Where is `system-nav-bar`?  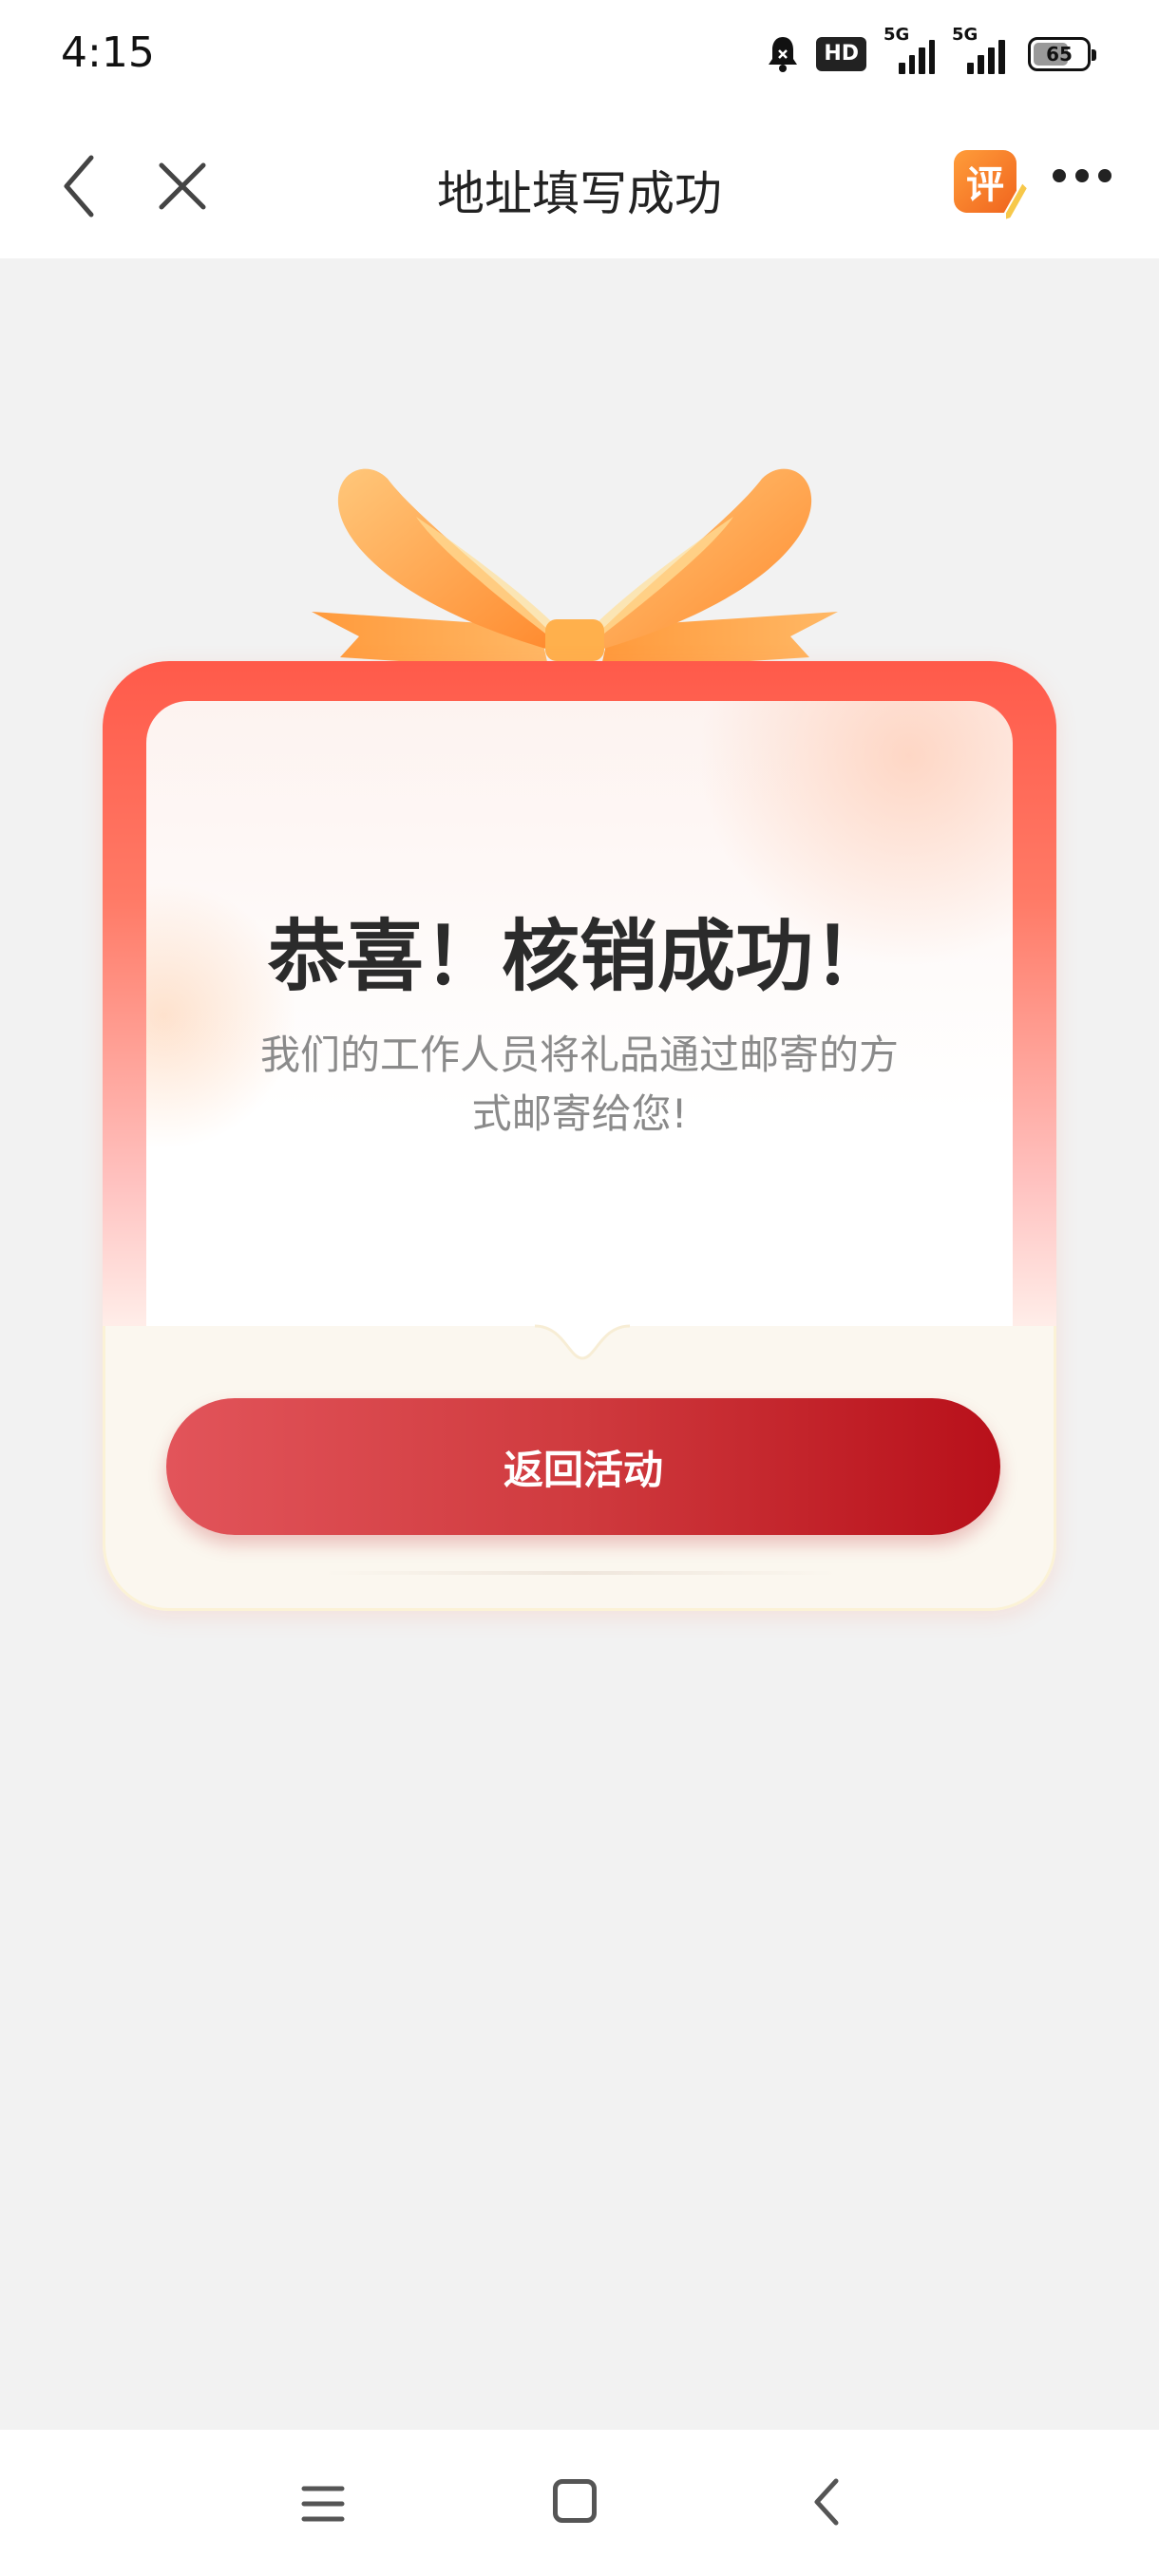 system-nav-bar is located at coordinates (579, 2503).